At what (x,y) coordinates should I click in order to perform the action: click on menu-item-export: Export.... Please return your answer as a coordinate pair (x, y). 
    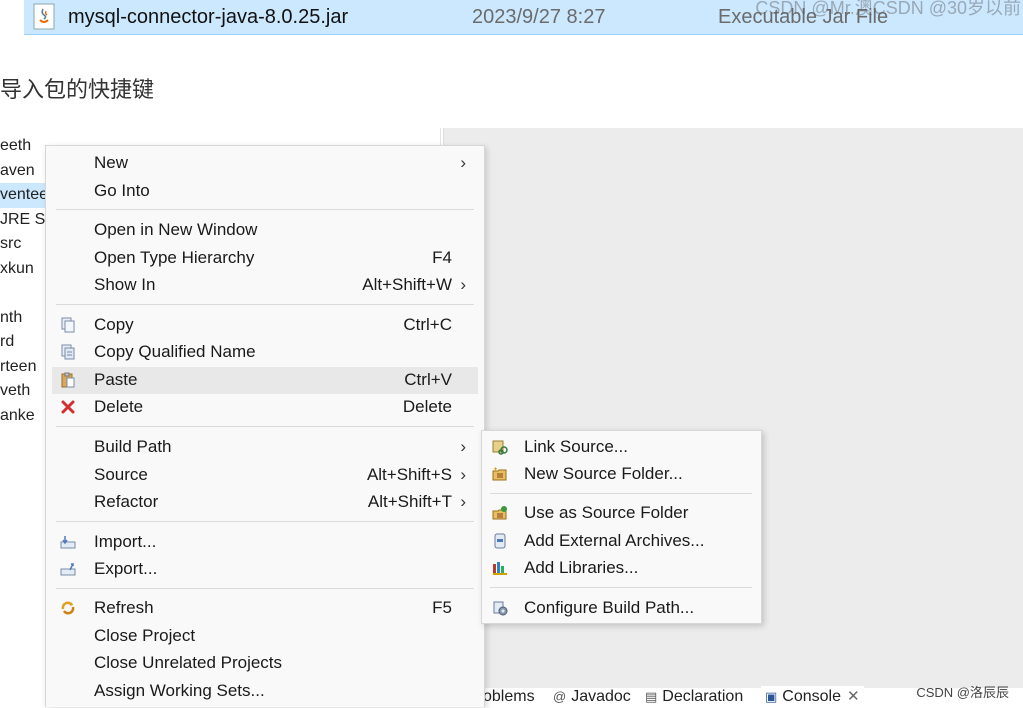
    Looking at the image, I should click on (265, 569).